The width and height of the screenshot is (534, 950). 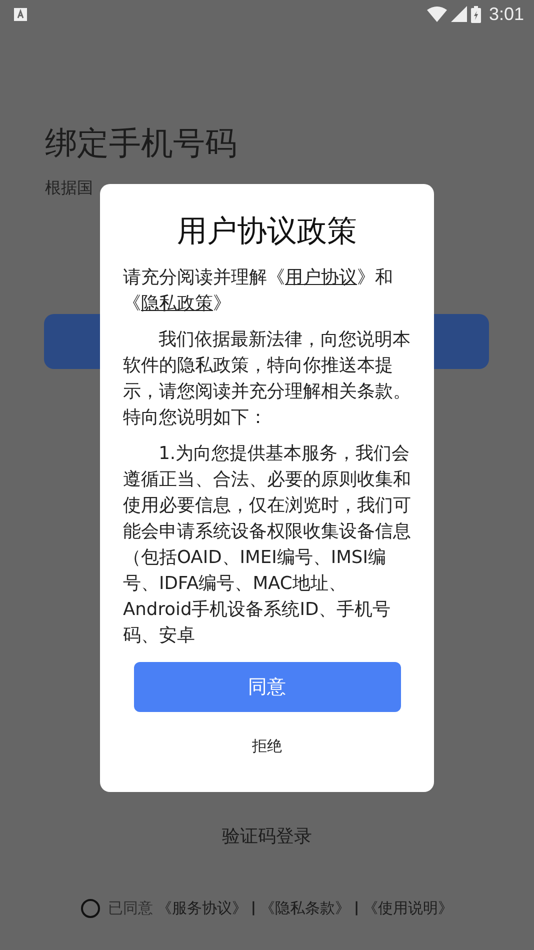 I want to click on keyboard-icon, so click(x=20, y=14).